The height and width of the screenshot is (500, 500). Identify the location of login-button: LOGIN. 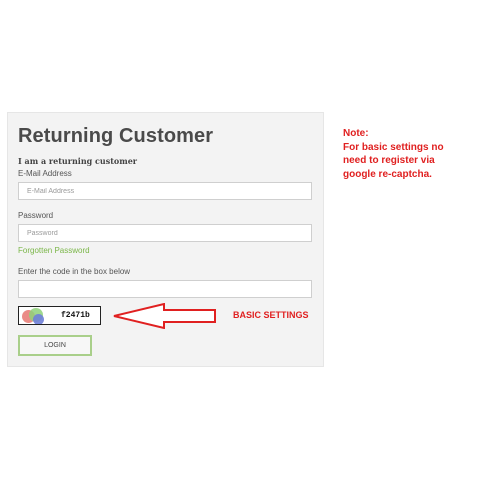
(55, 345).